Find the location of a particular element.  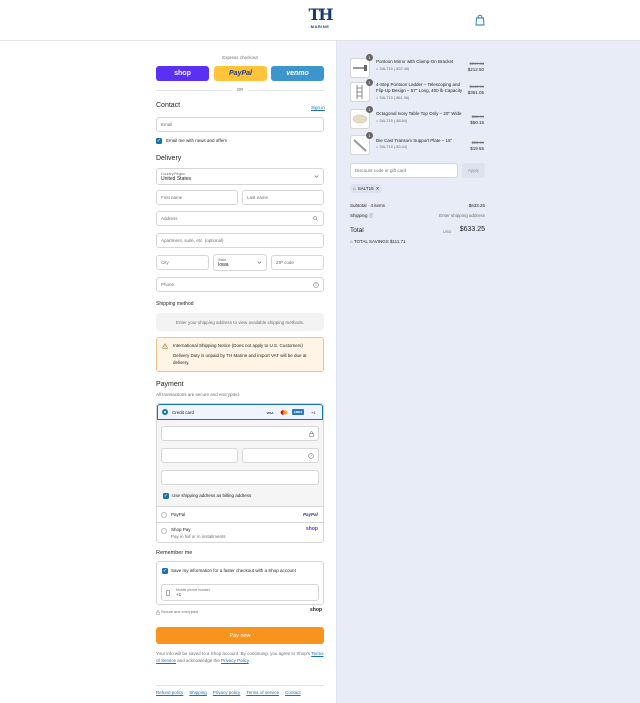

terms-of-service-footer-link: Terms of service is located at coordinates (262, 692).